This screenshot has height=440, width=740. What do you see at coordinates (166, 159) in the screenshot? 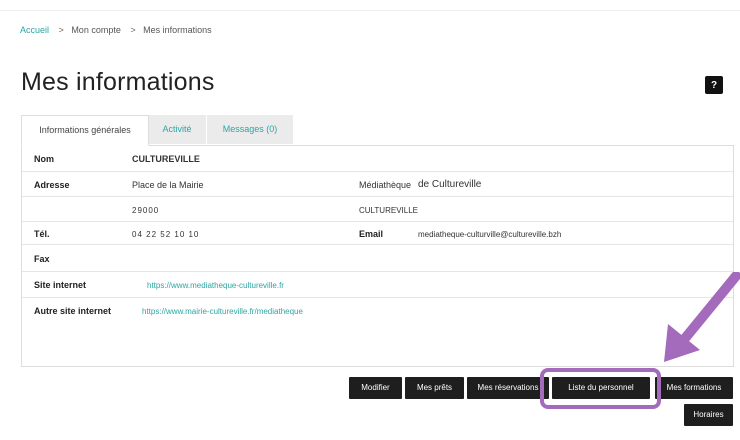
I see `value-nom: CULTUREVILLE` at bounding box center [166, 159].